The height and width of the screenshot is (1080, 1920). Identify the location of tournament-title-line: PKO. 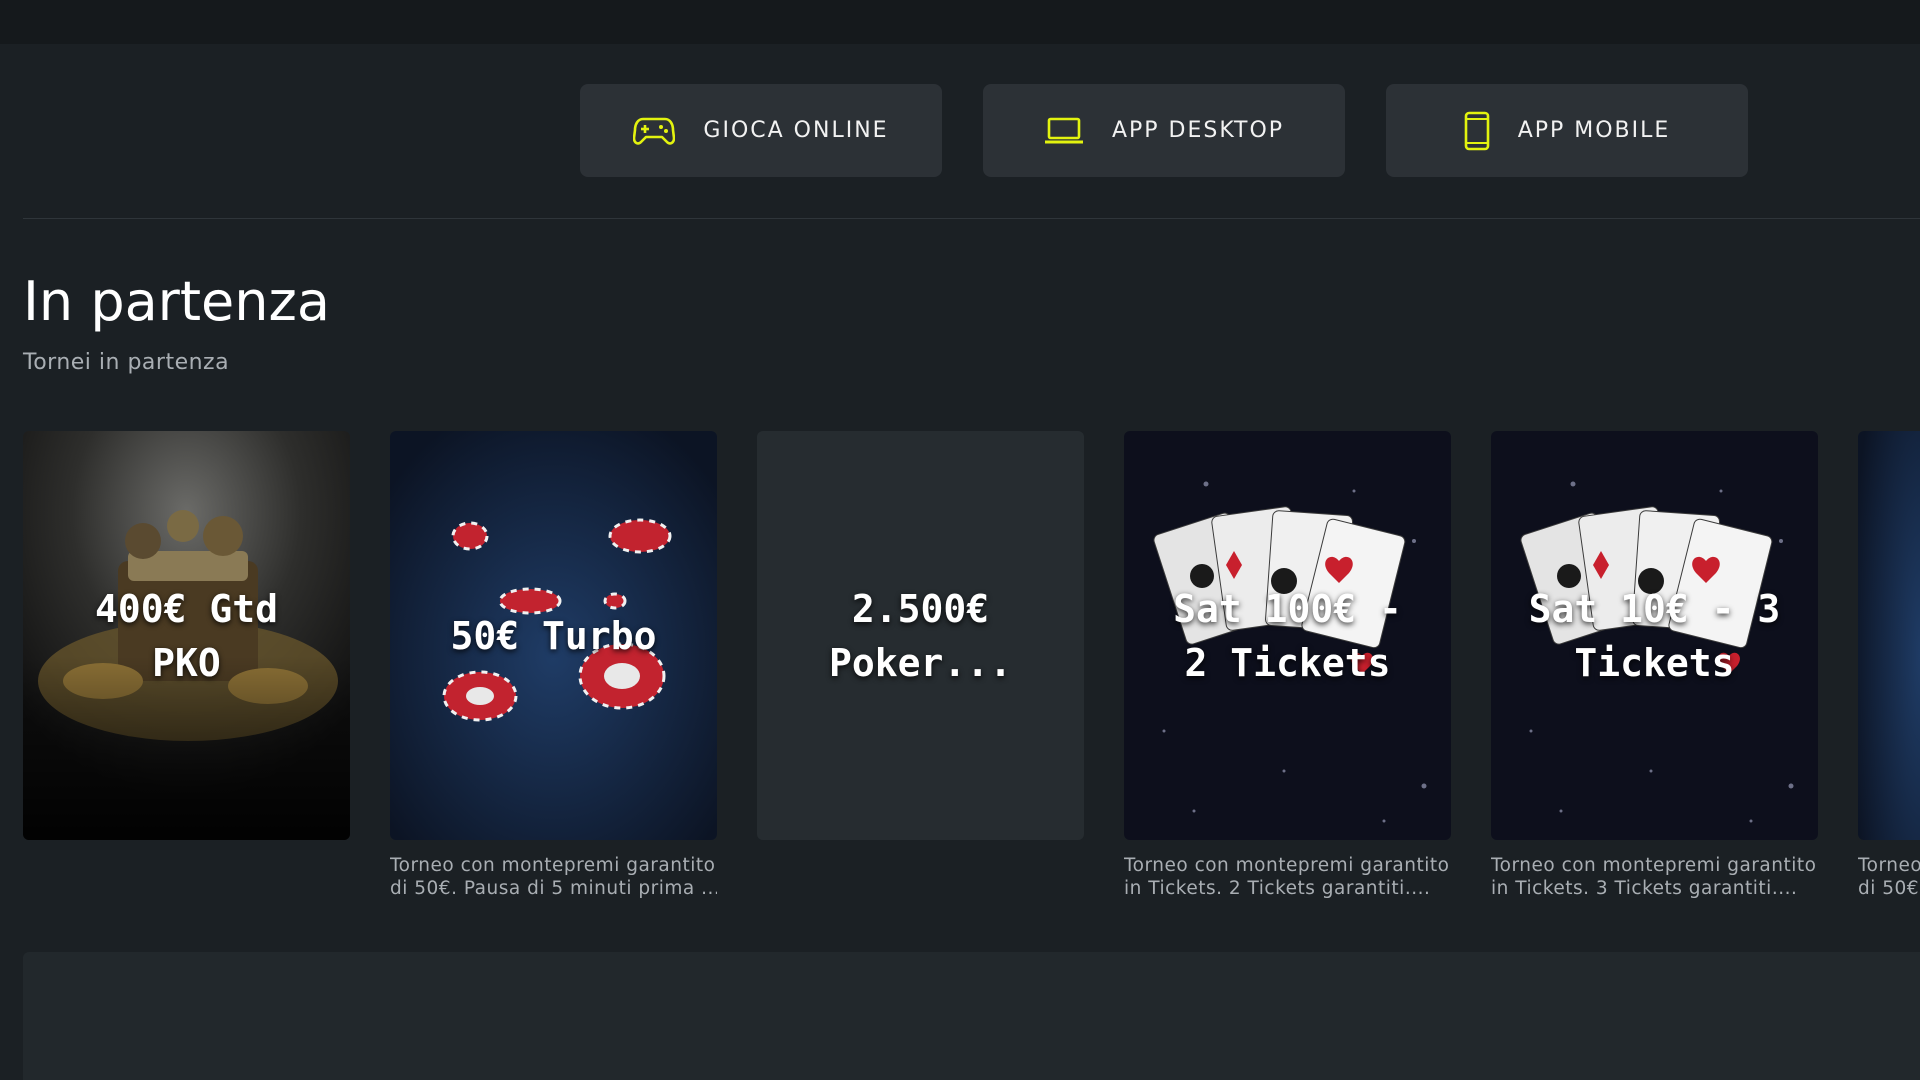
(186, 662).